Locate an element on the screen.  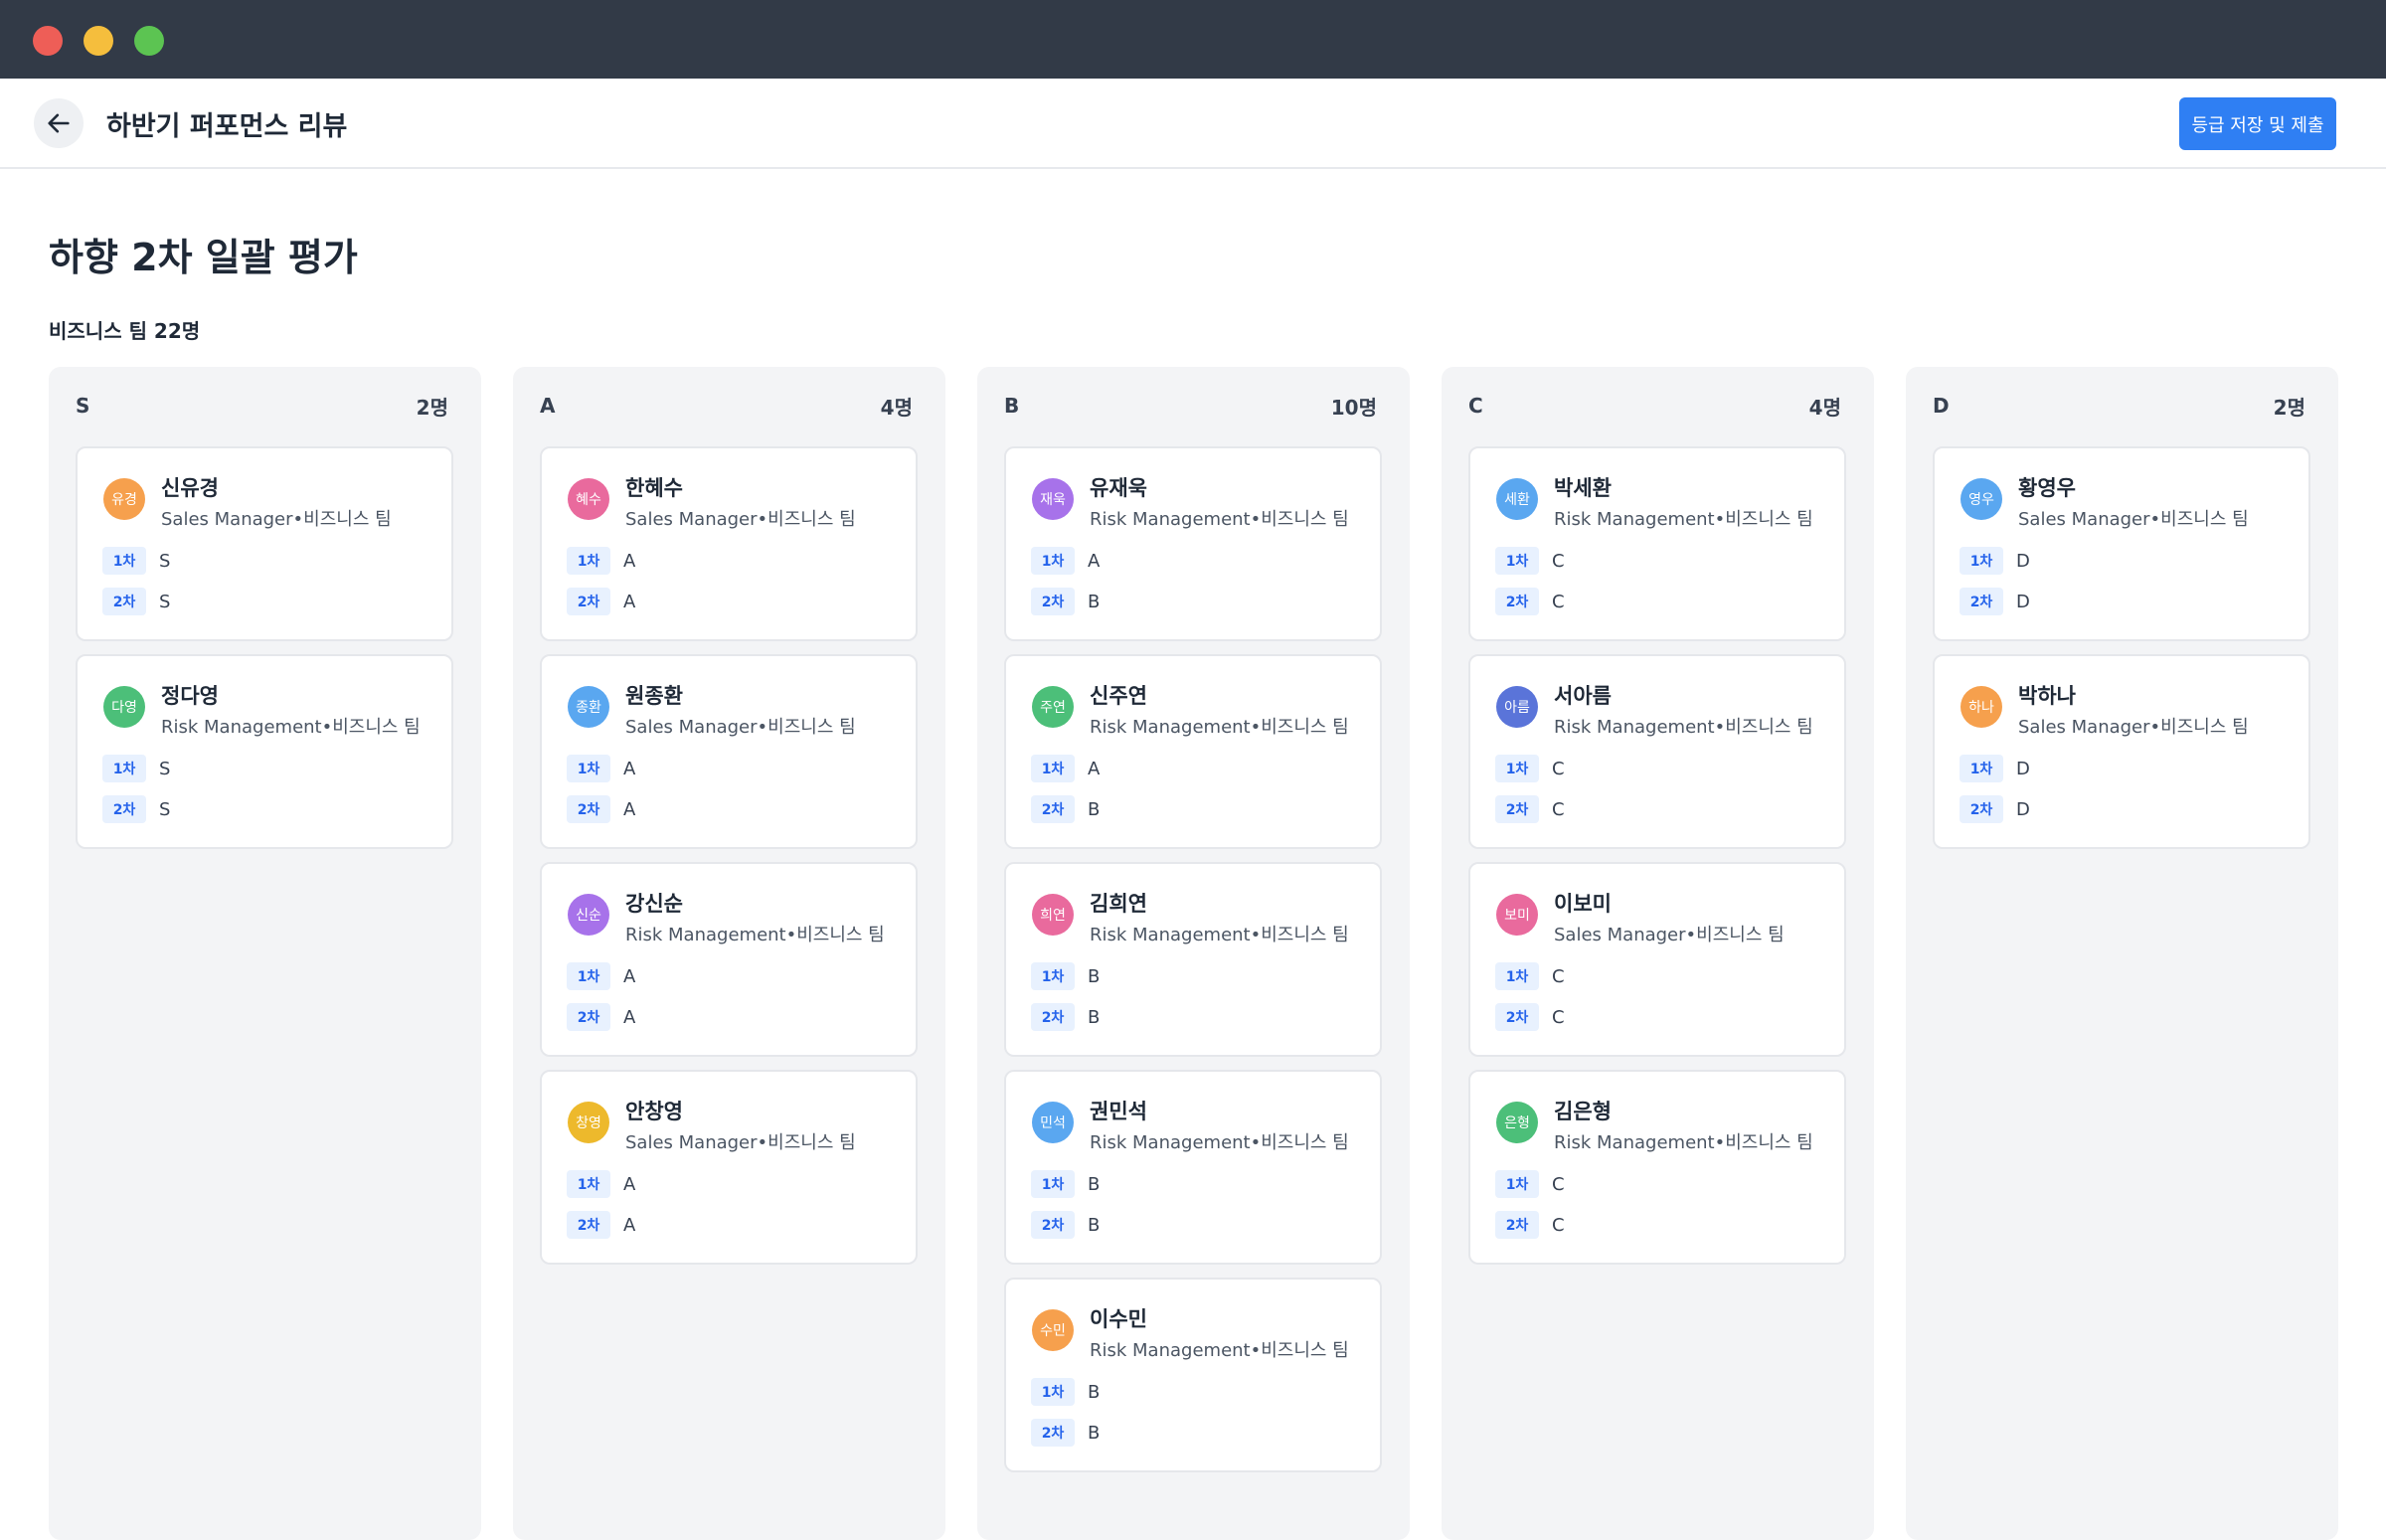
second-round-row: 2차 A is located at coordinates (601, 601).